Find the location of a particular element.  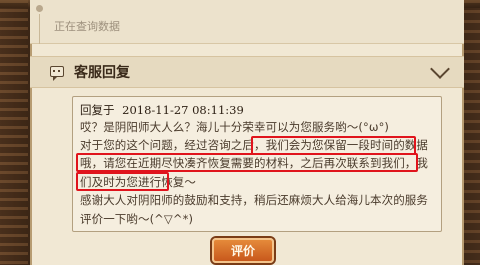

reply-header: 回复于 2018-11-27 08:11:39 is located at coordinates (162, 110).